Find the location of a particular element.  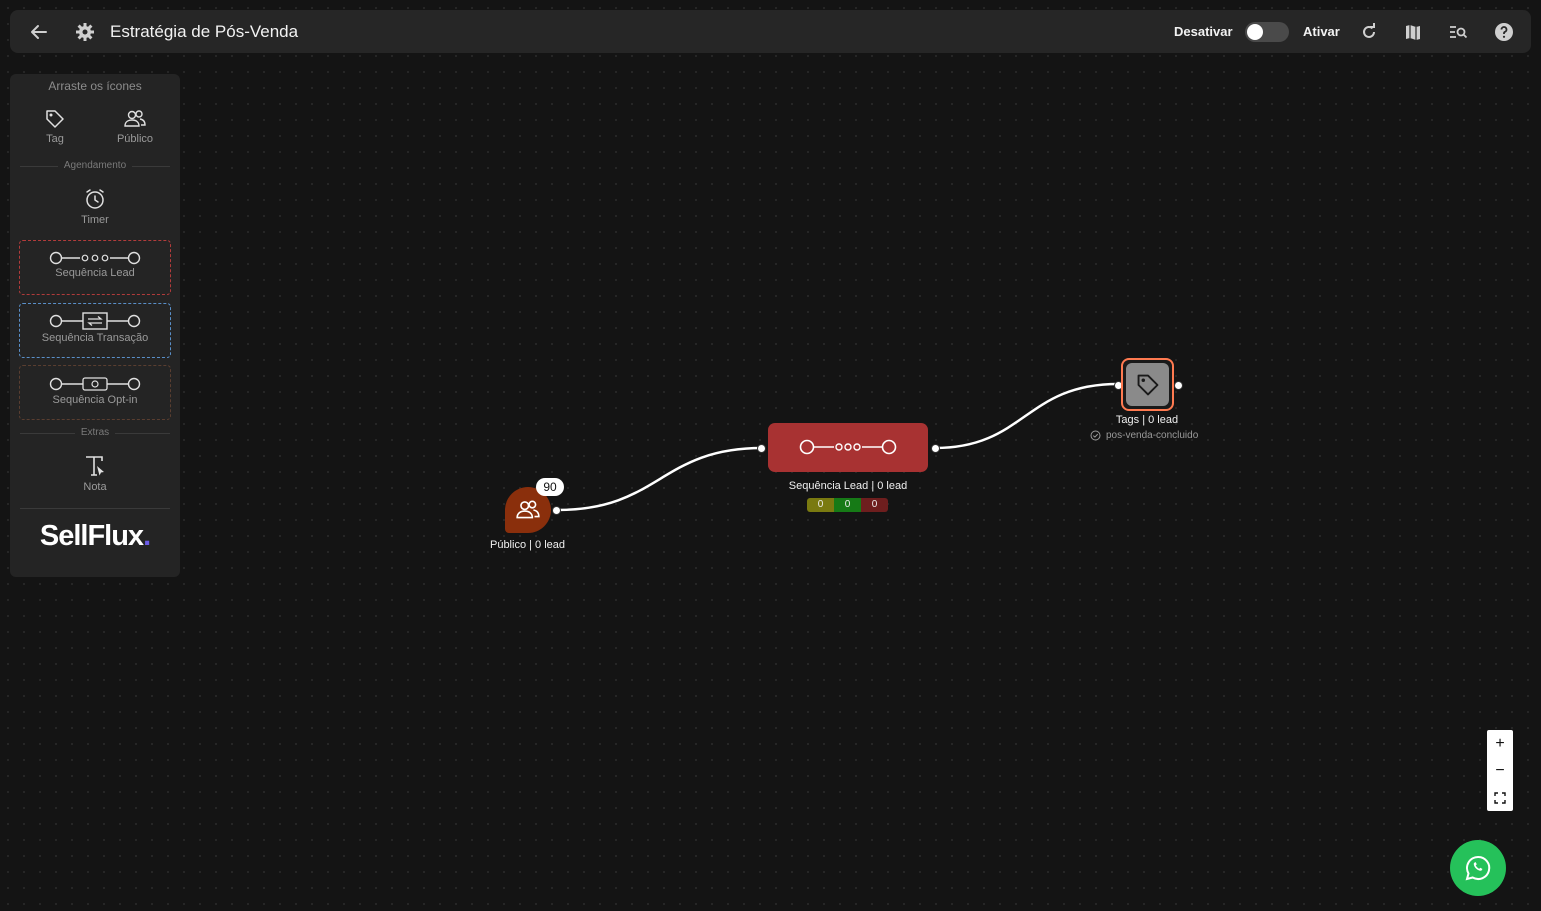

fullscreen-icon is located at coordinates (1500, 797).